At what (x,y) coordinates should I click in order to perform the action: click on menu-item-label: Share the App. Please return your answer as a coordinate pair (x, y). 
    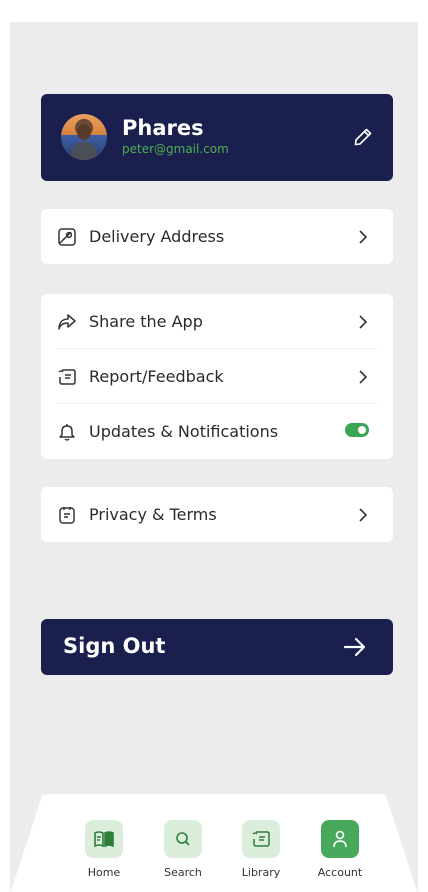
    Looking at the image, I should click on (146, 321).